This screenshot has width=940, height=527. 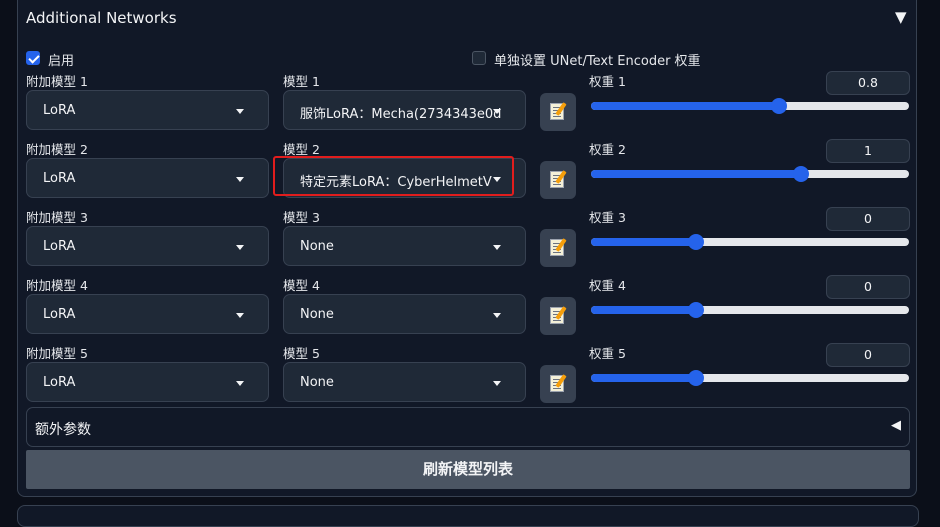 I want to click on extra-params-label: 额外参数, so click(x=63, y=430).